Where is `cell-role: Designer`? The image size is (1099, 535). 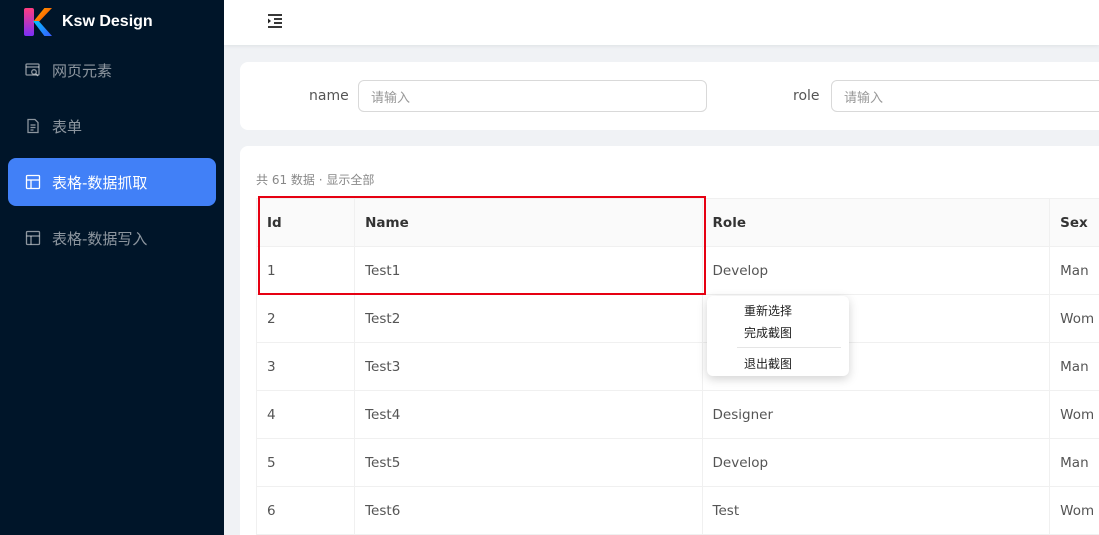 cell-role: Designer is located at coordinates (876, 414).